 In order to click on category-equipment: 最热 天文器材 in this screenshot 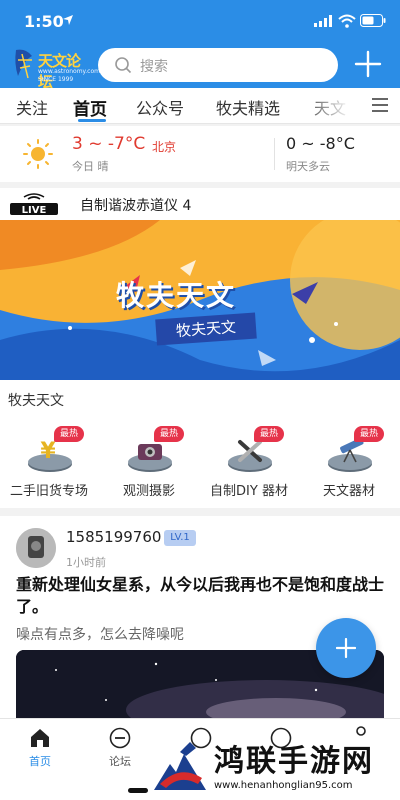, I will do `click(349, 462)`.